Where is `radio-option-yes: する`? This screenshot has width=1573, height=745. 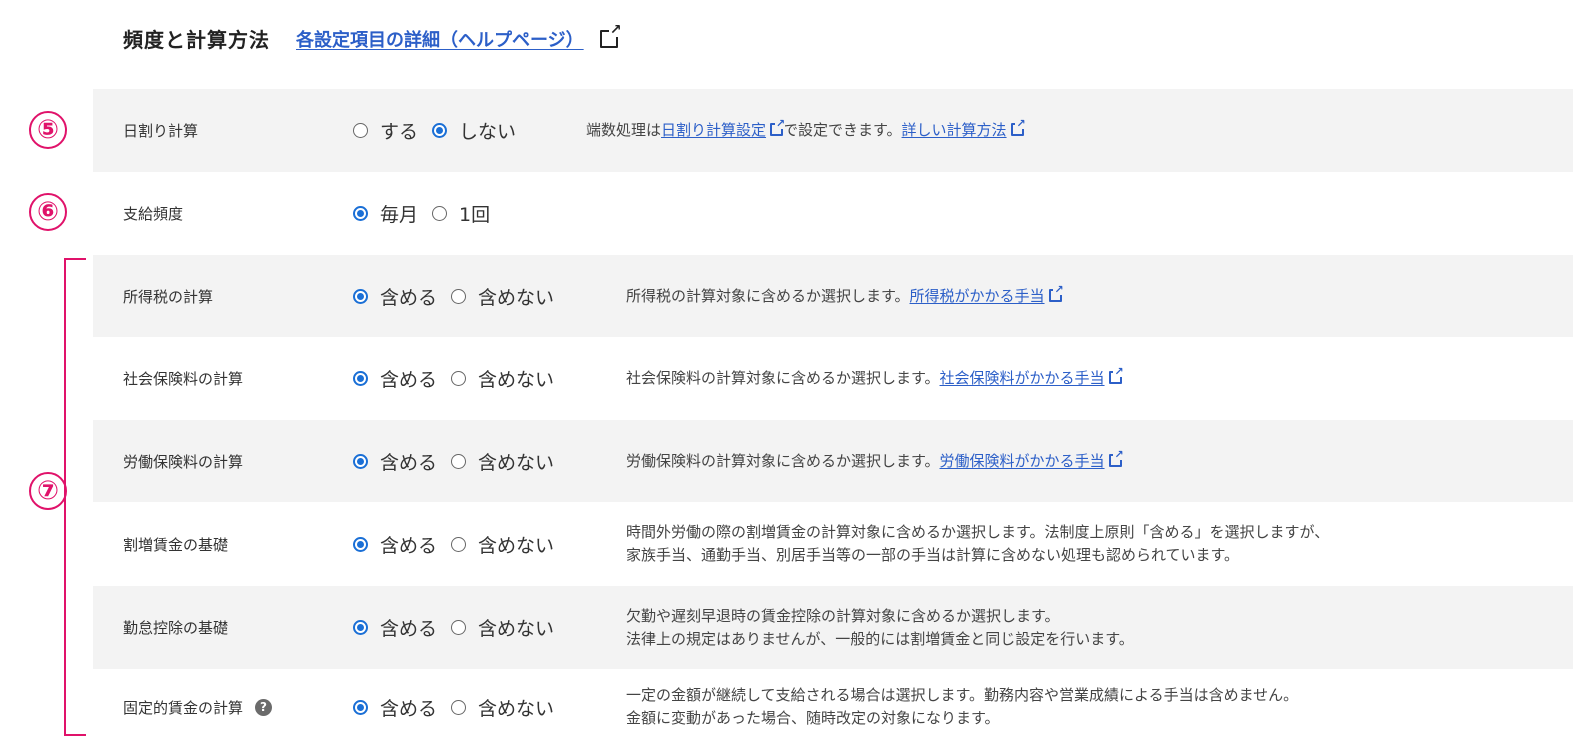 radio-option-yes: する is located at coordinates (385, 130).